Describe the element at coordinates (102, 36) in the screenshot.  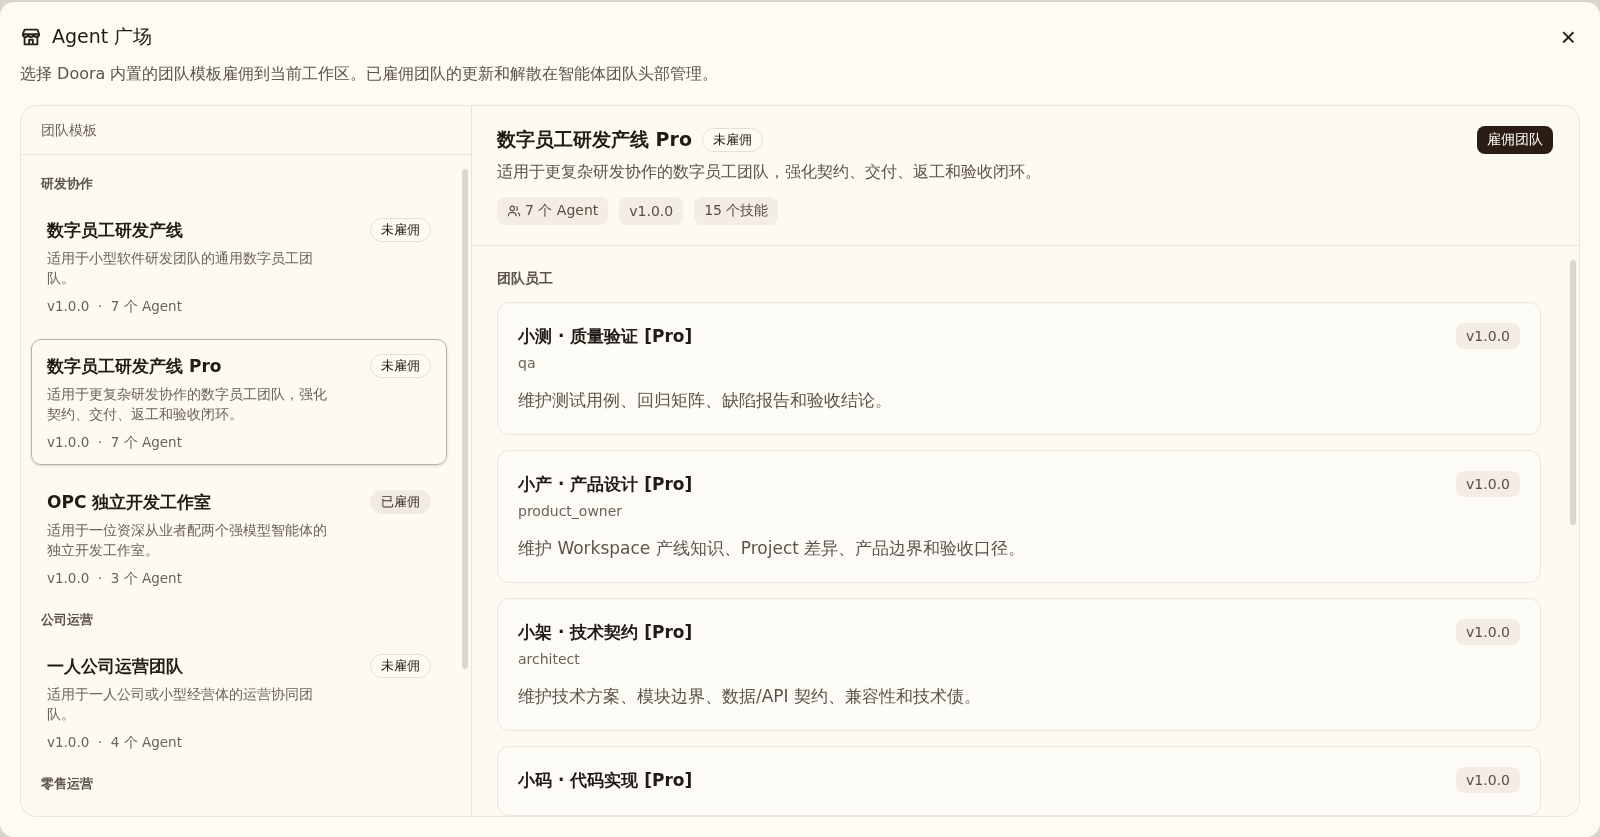
I see `dialog-title: Agent 广场` at that location.